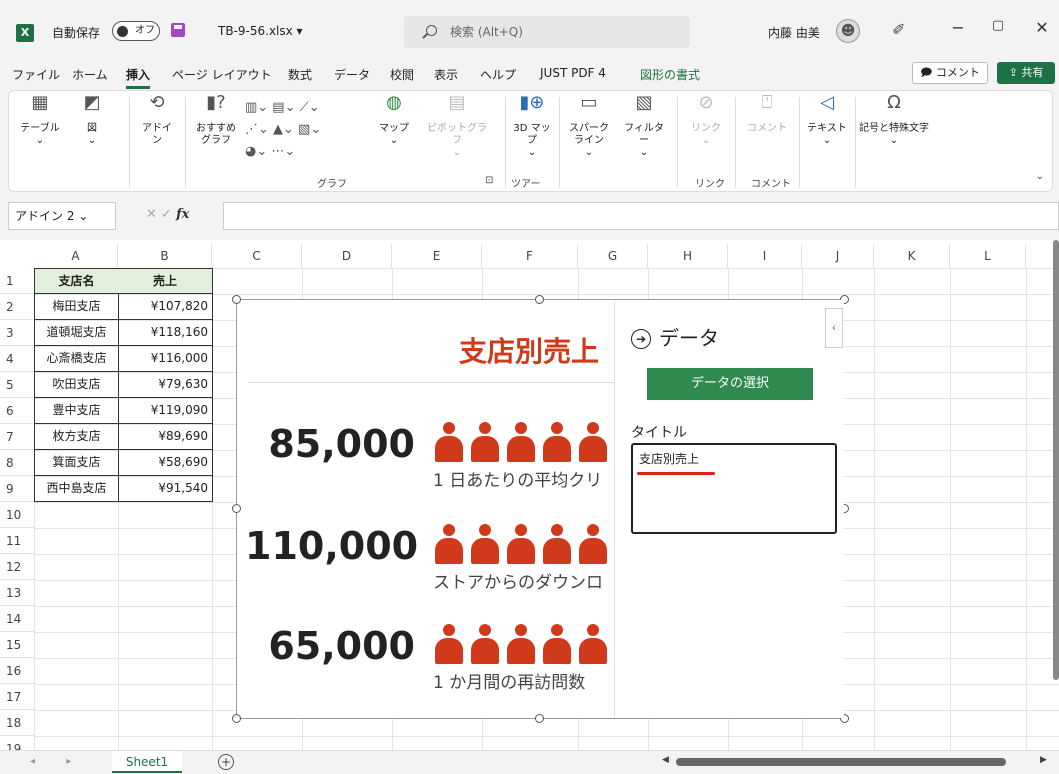  Describe the element at coordinates (958, 27) in the screenshot. I see `minimize-button: −` at that location.